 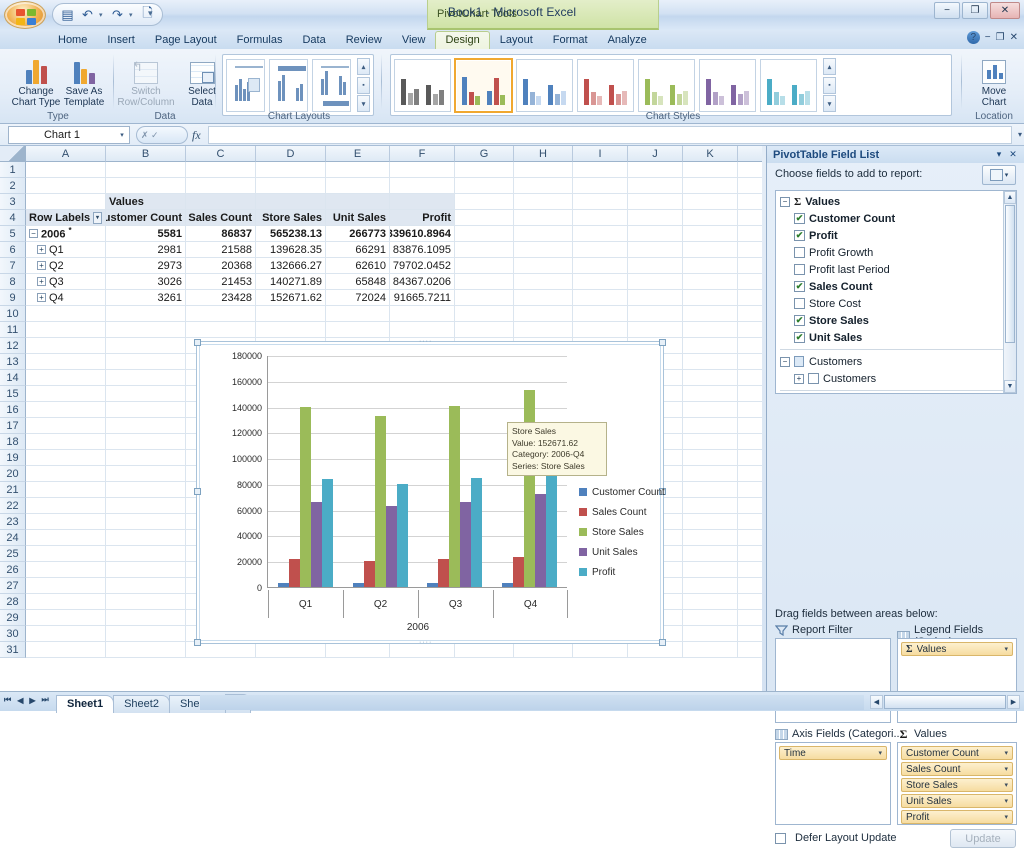 What do you see at coordinates (146, 266) in the screenshot?
I see `pivot-value-cell: 2973` at bounding box center [146, 266].